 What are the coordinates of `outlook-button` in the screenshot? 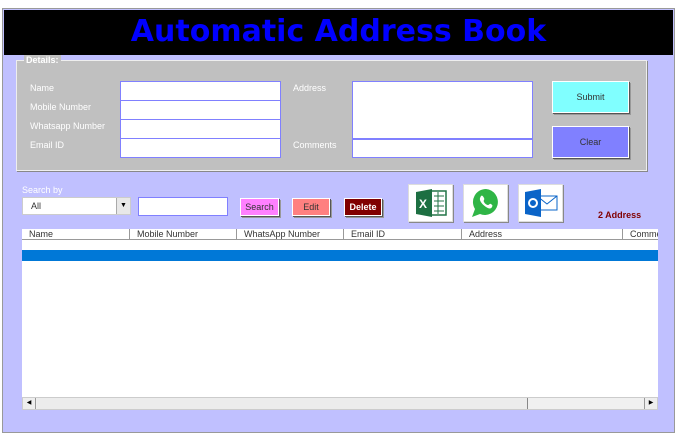 It's located at (540, 203).